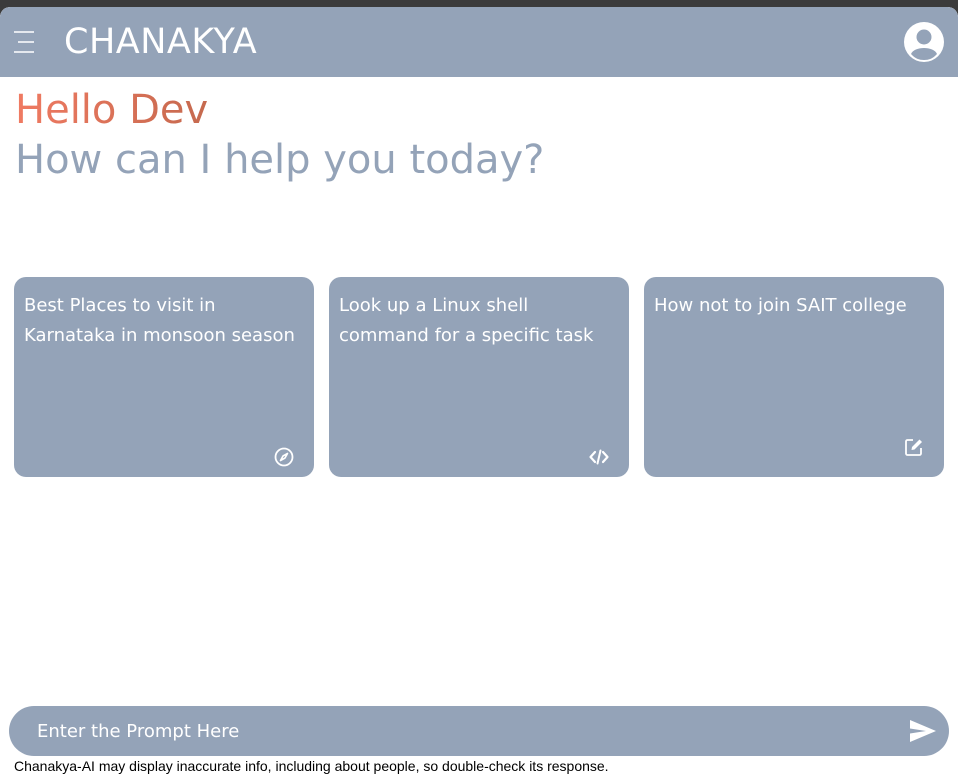 This screenshot has height=777, width=958. I want to click on app-title: CHANAKYA, so click(161, 42).